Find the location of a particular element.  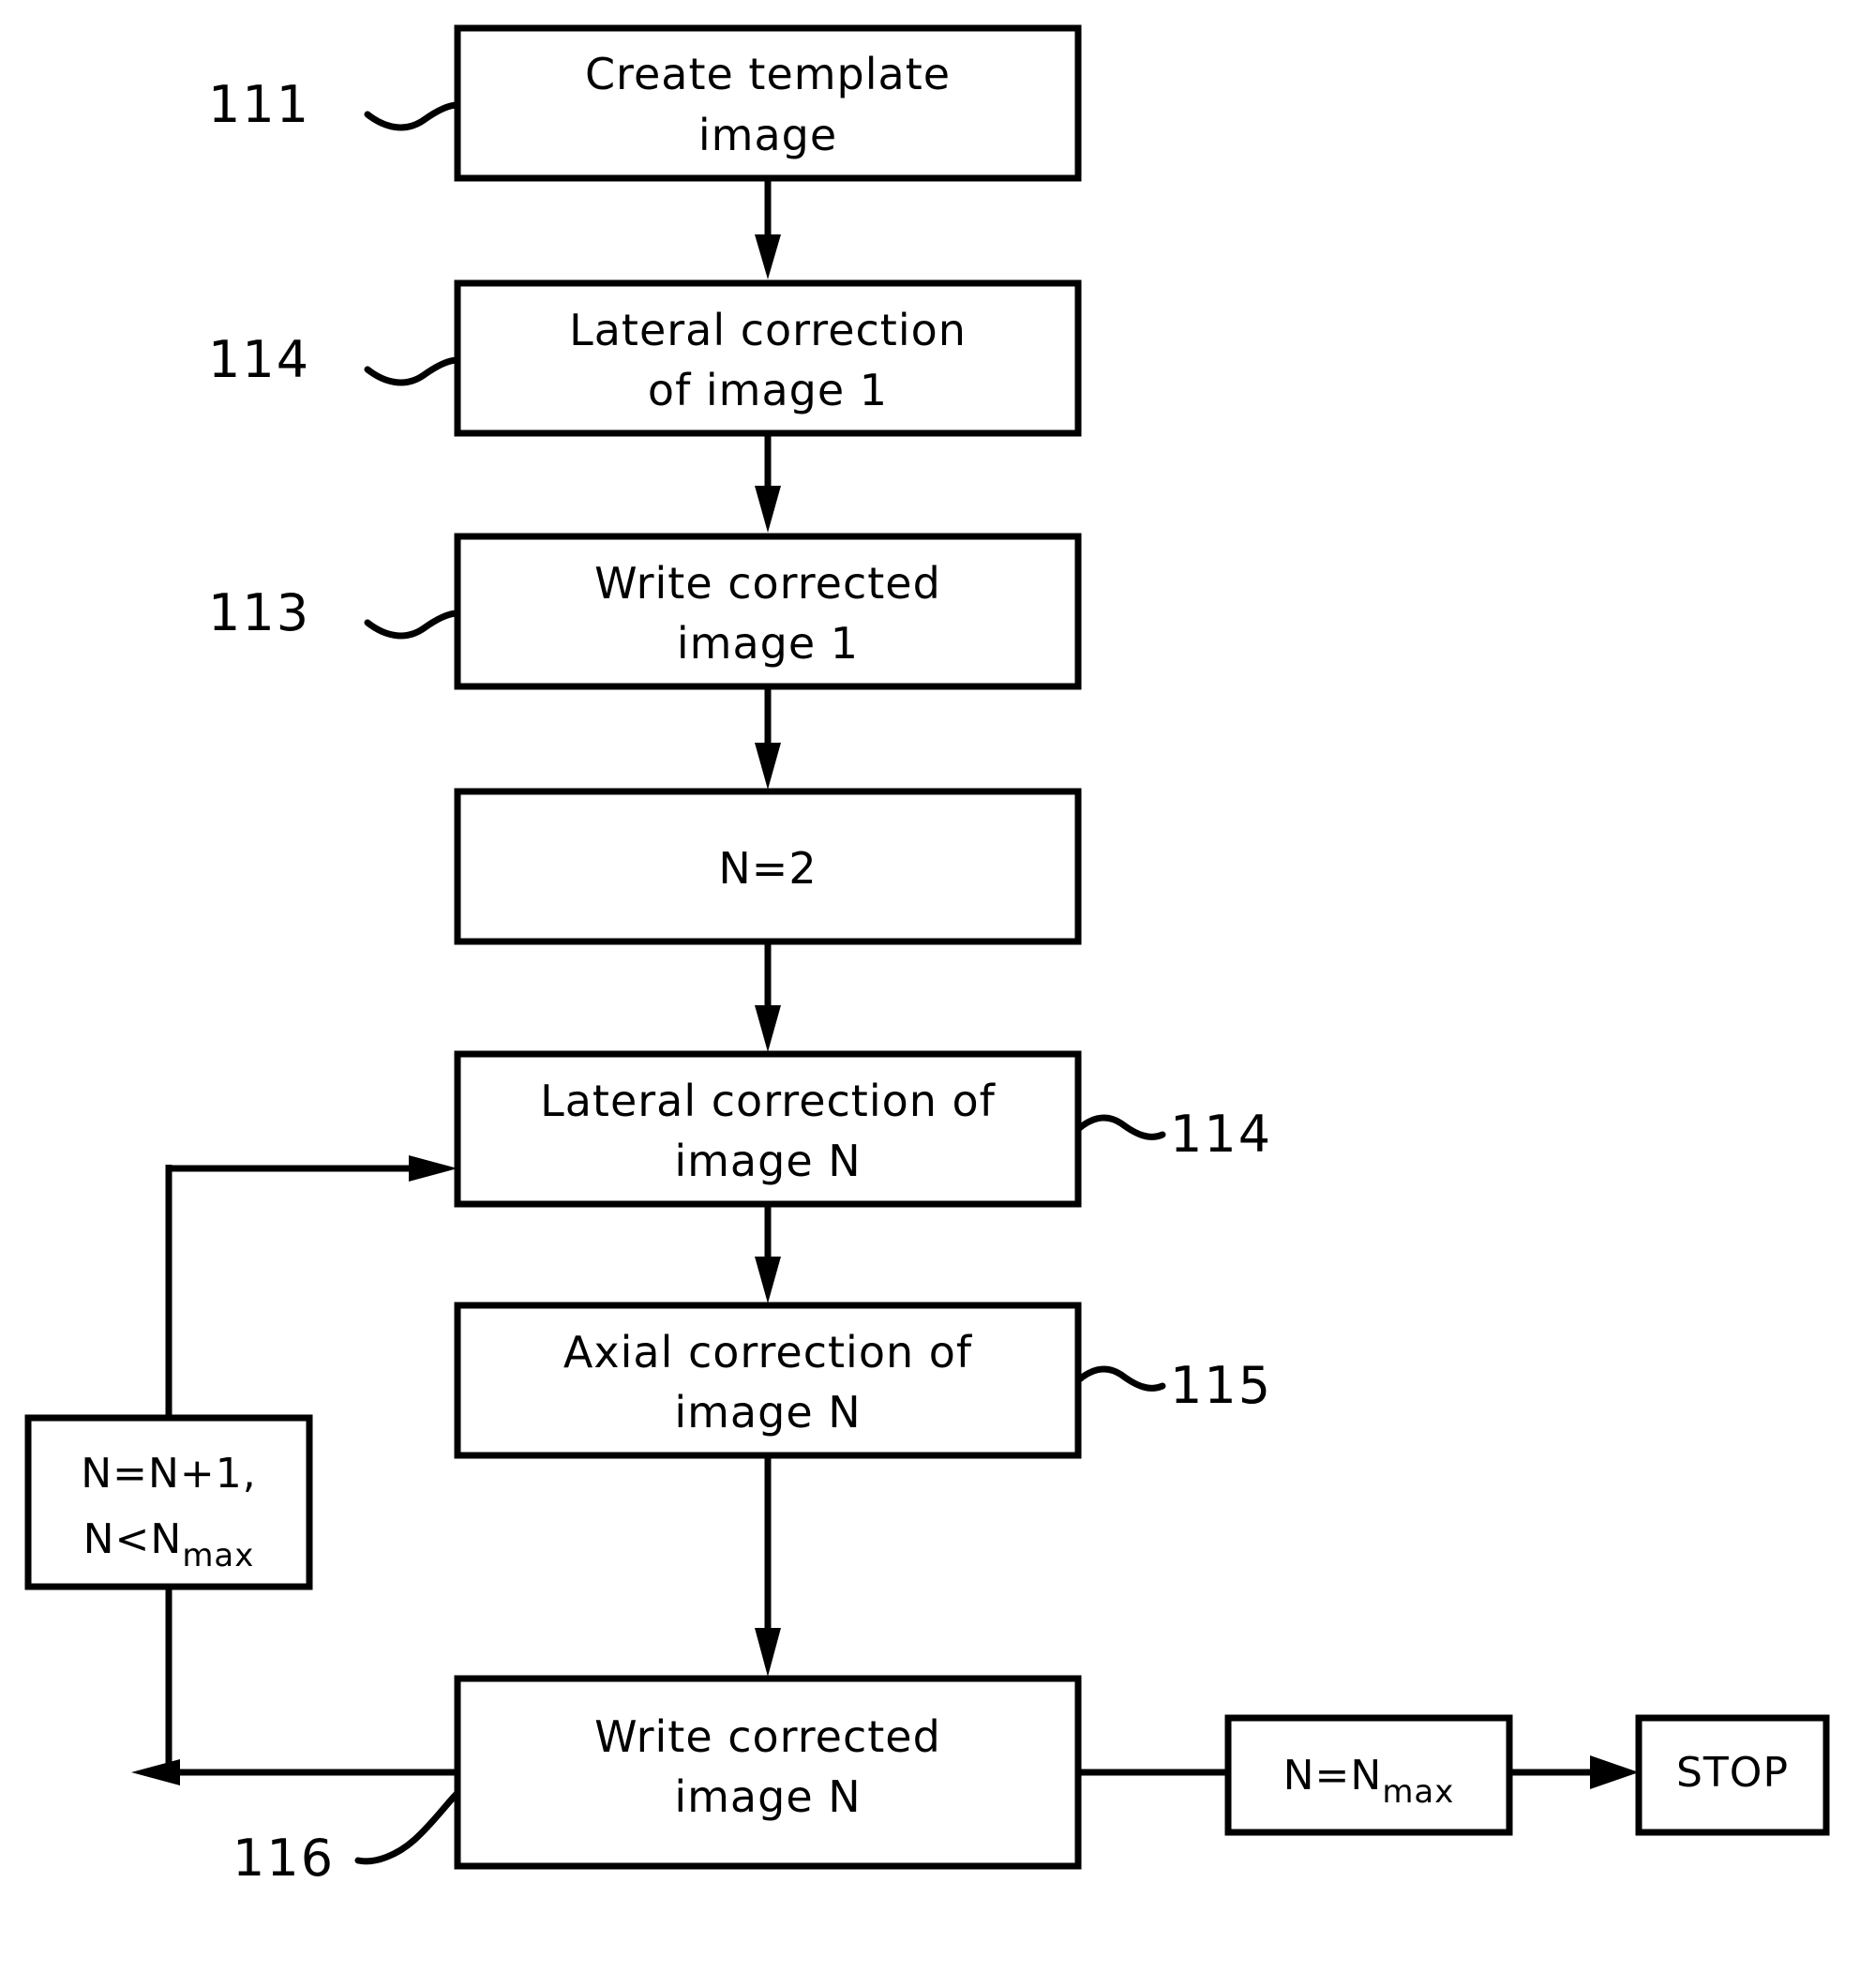

arrowhead-loop-to-lateraln is located at coordinates (433, 1168).